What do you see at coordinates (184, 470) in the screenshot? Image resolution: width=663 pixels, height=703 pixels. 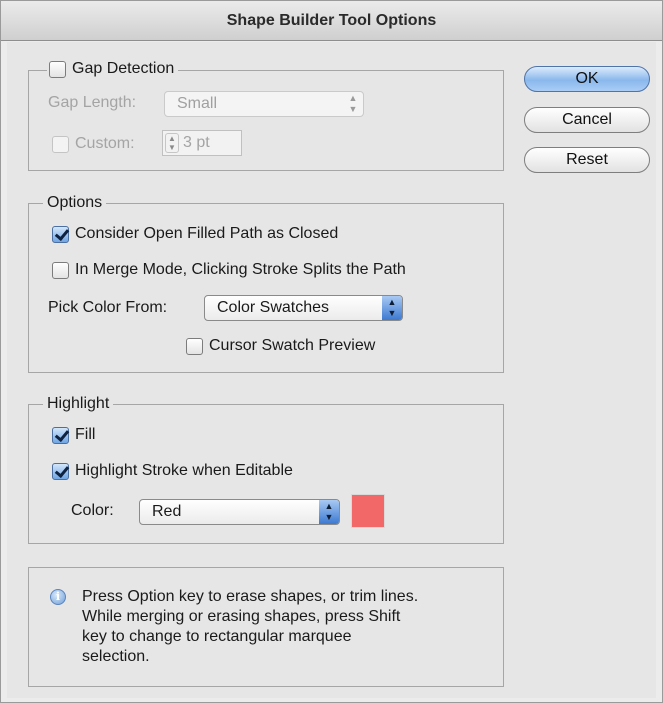 I see `highlight-stroke-label: Highlight Stroke when Editable` at bounding box center [184, 470].